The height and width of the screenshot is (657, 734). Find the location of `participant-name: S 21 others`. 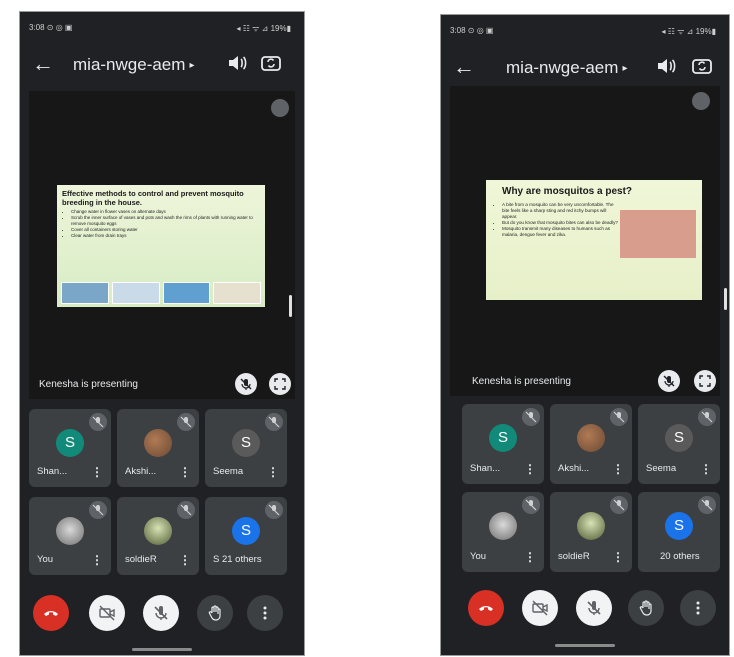

participant-name: S 21 others is located at coordinates (237, 559).